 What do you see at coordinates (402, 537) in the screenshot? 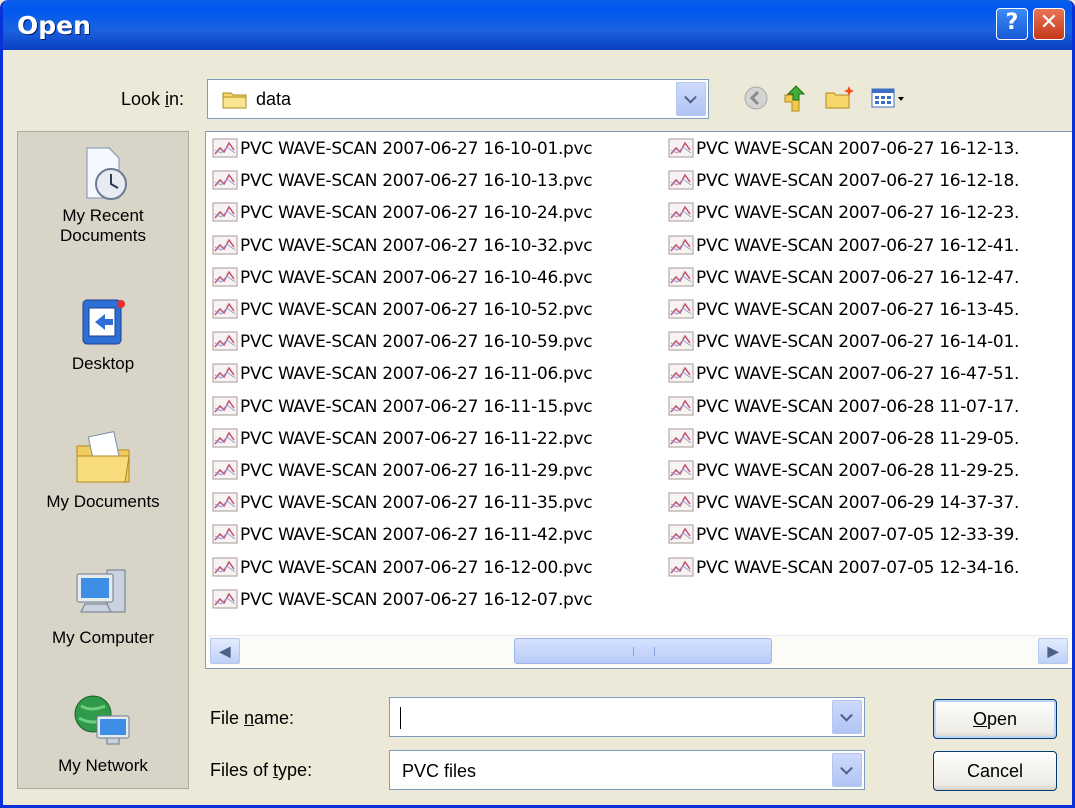
I see `file-item: PVC WAVE-SCAN 2007-06-27 16-11-42.pvc` at bounding box center [402, 537].